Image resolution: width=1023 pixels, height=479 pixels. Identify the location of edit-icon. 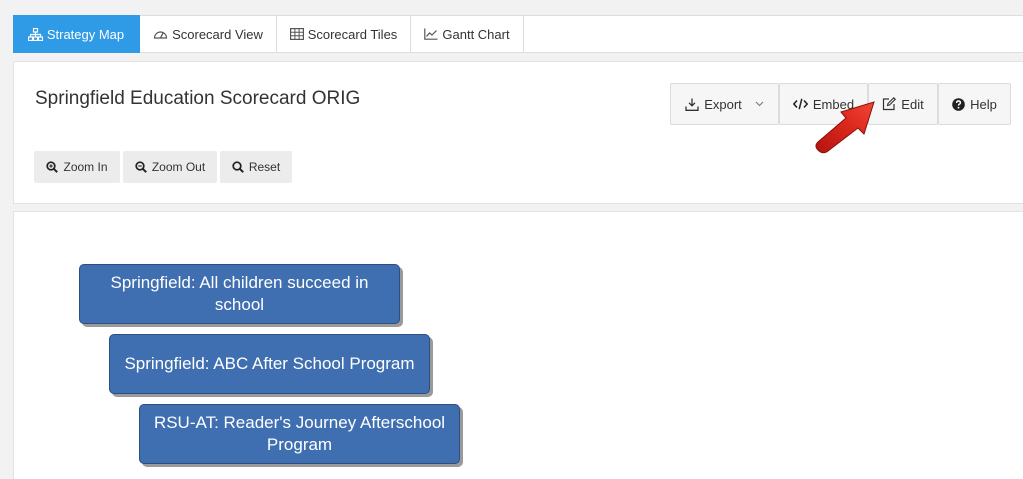
(890, 104).